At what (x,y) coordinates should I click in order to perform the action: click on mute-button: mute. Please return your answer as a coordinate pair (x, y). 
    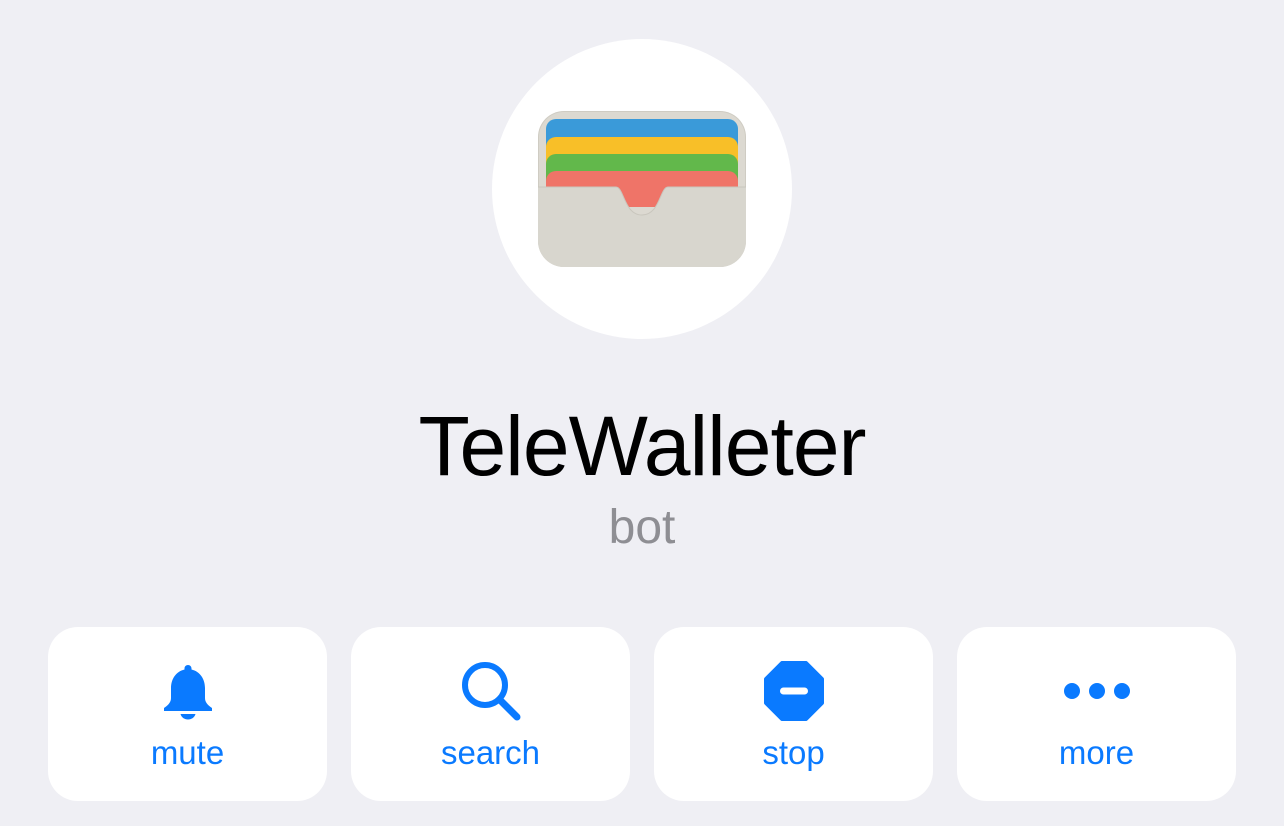
    Looking at the image, I should click on (187, 714).